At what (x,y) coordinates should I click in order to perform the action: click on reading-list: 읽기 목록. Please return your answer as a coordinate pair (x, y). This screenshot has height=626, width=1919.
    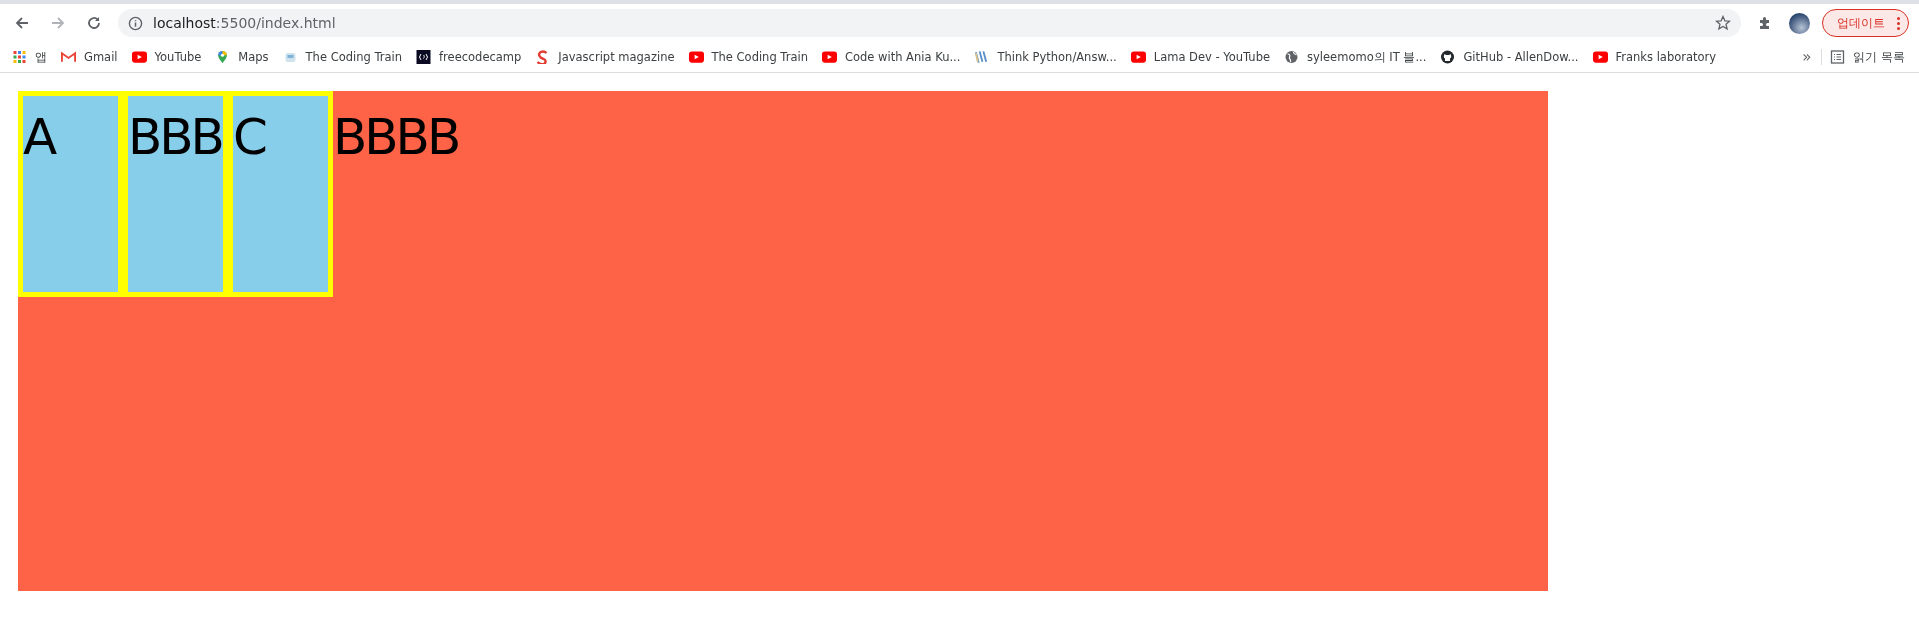
    Looking at the image, I should click on (1867, 57).